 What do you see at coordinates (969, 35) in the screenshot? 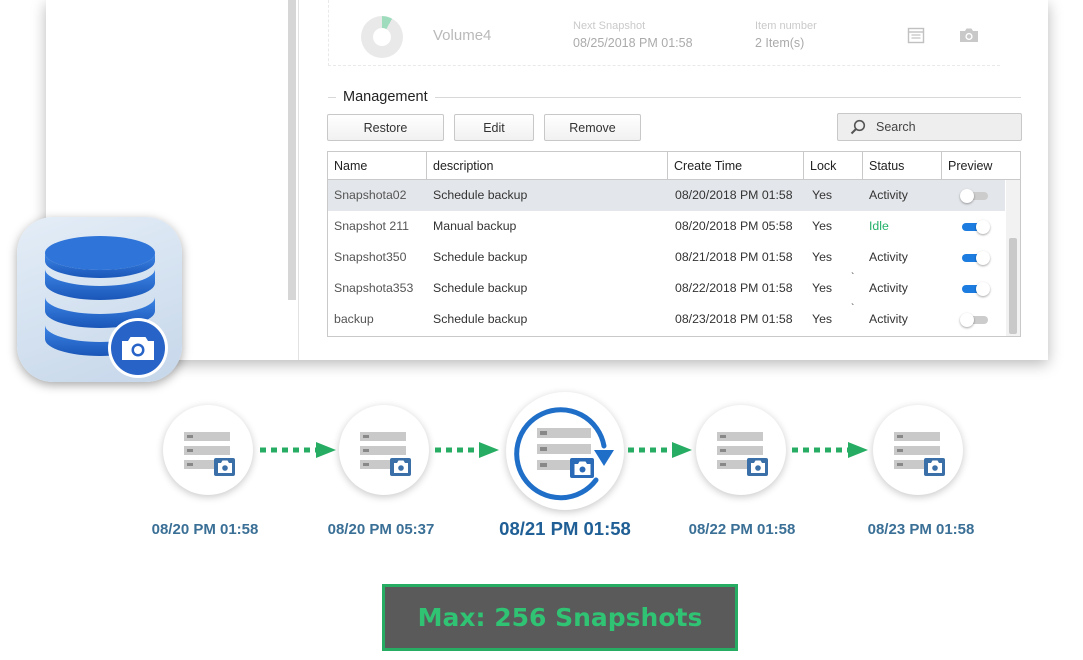
I see `camera-icon` at bounding box center [969, 35].